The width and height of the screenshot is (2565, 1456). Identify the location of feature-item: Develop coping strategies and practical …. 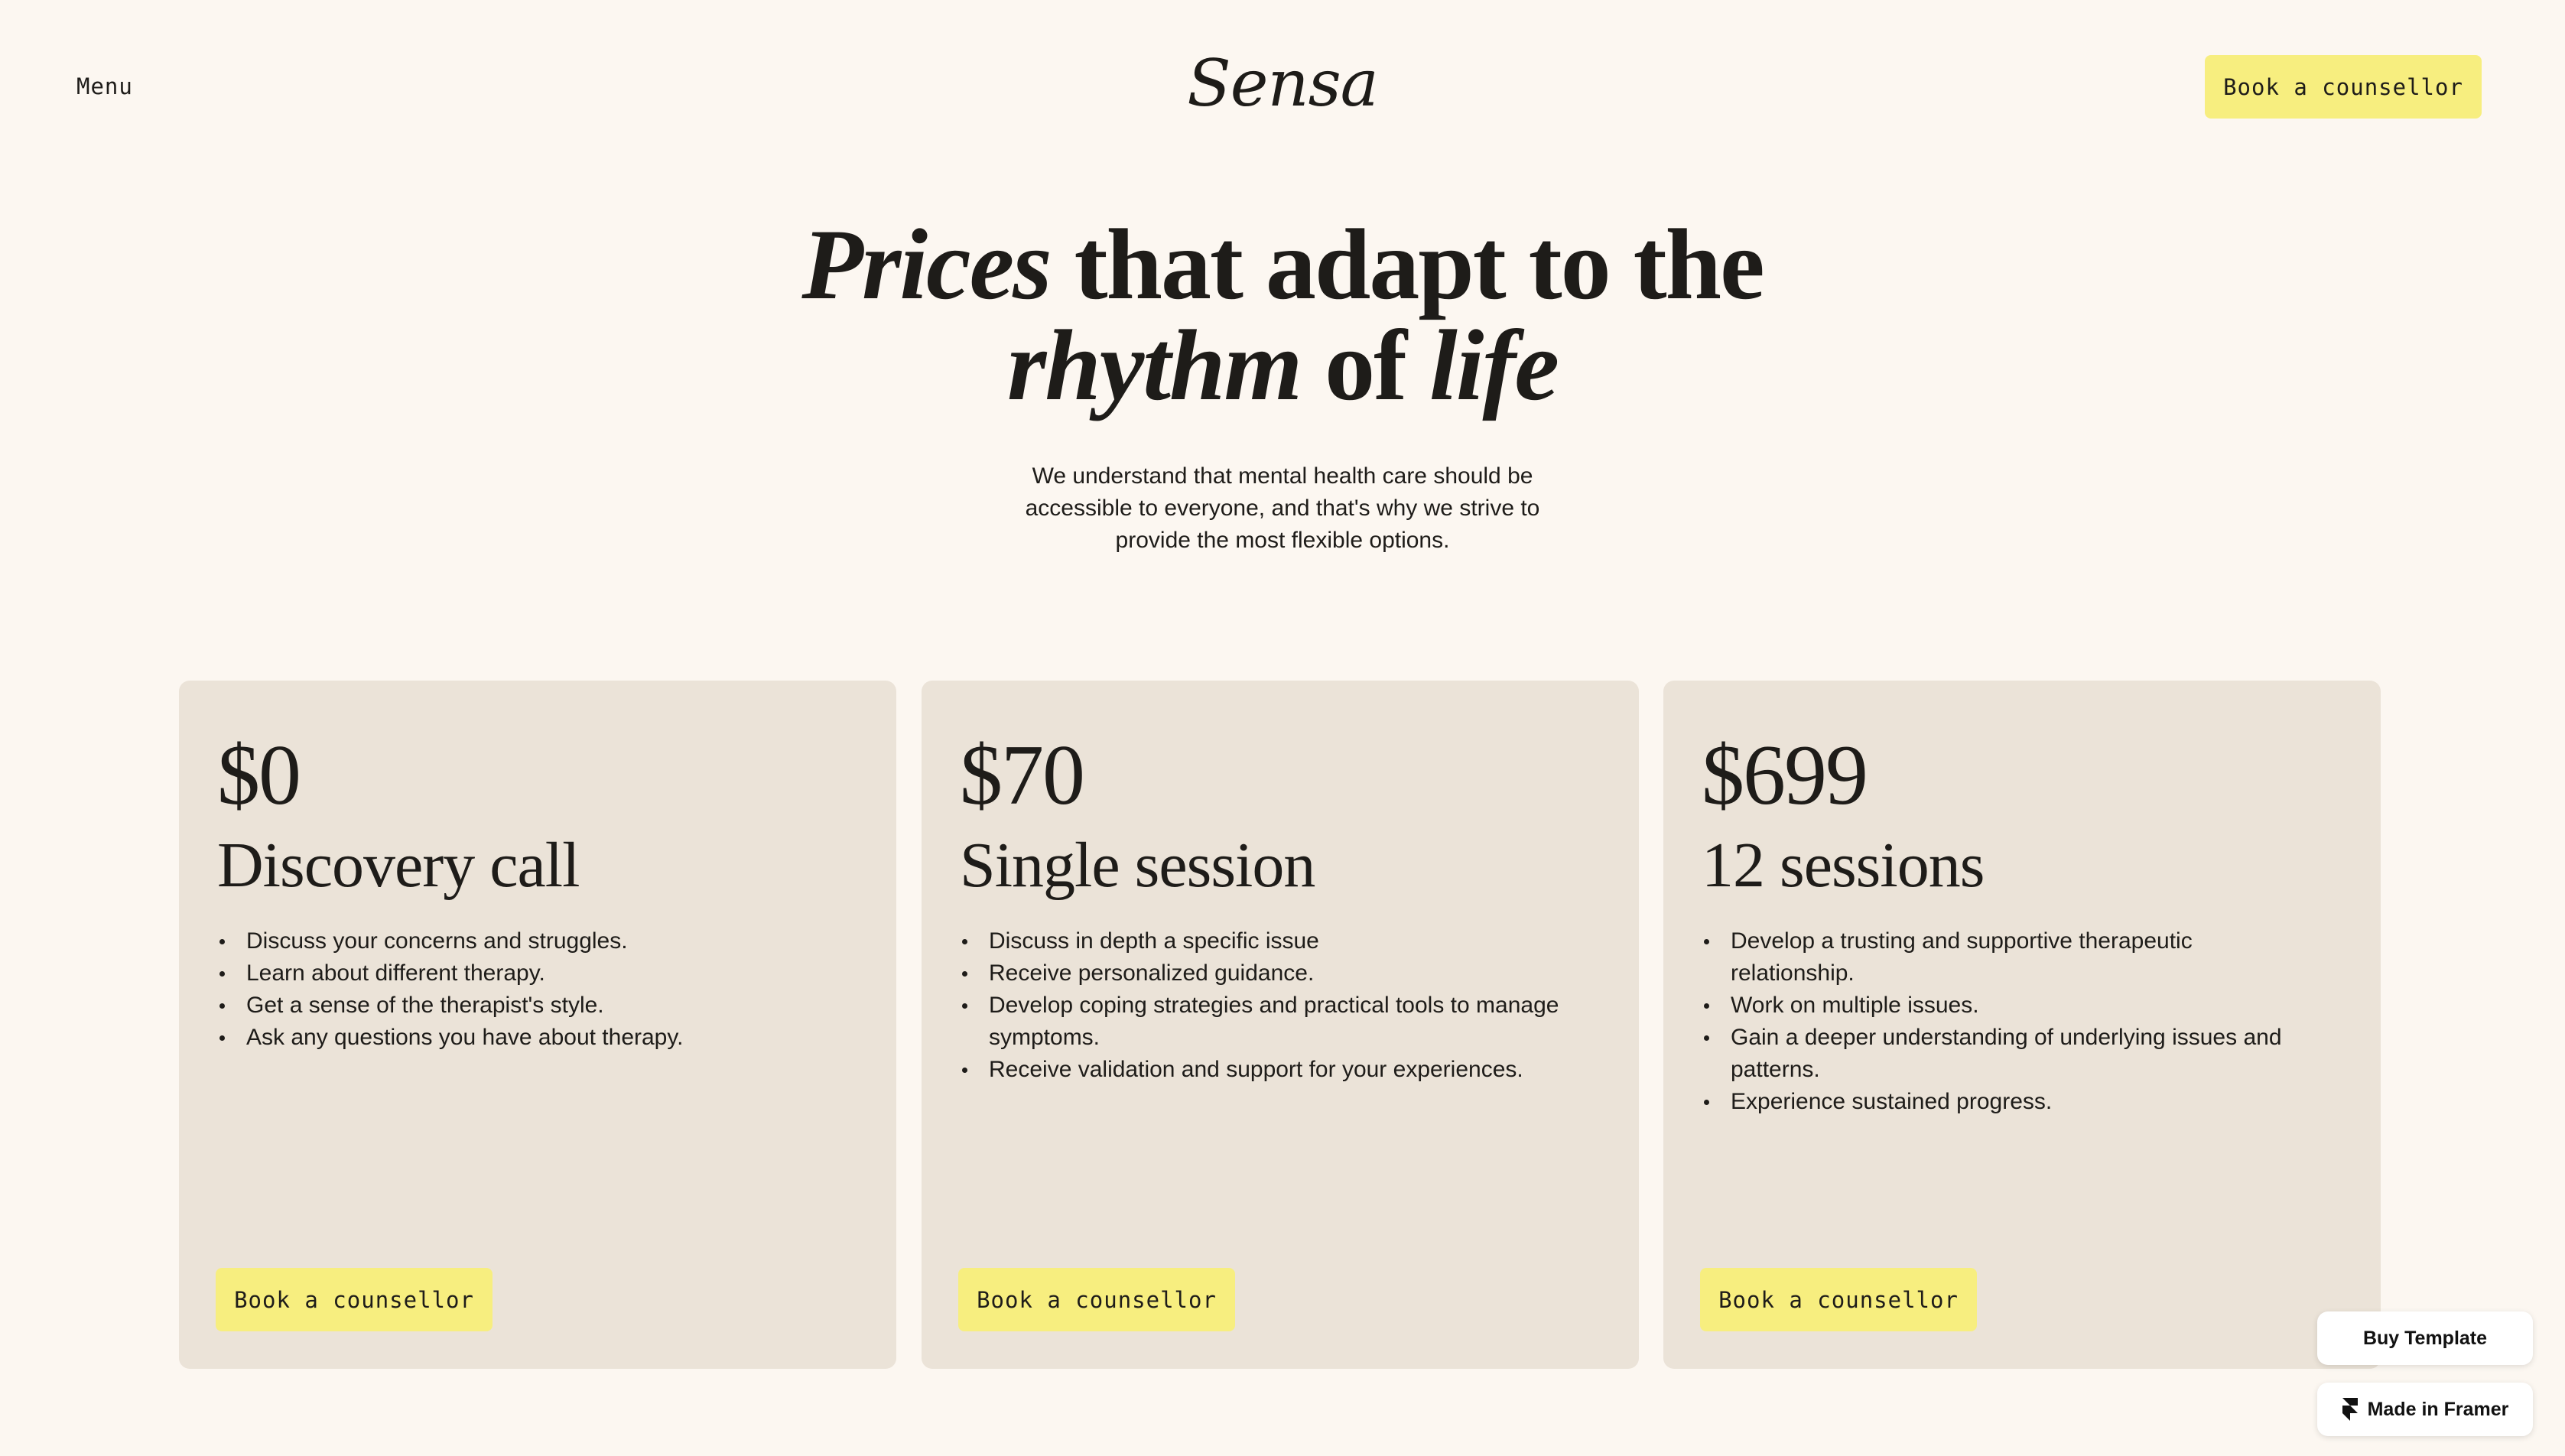
(1266, 1022).